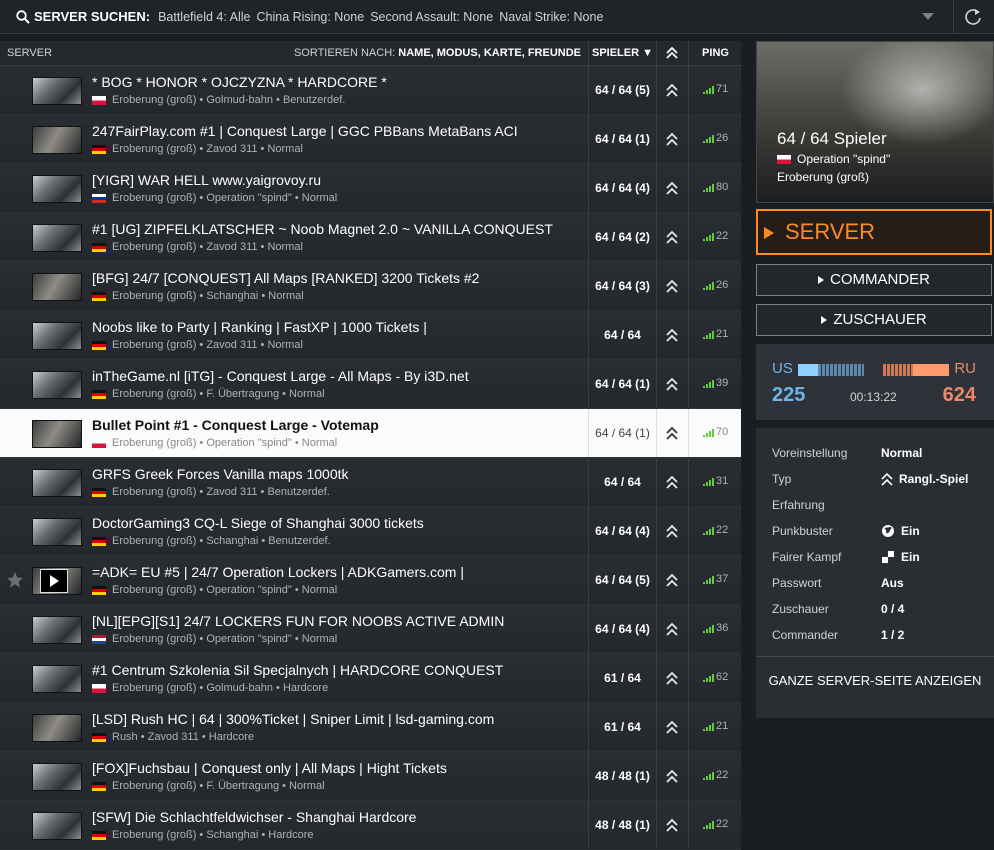 The width and height of the screenshot is (994, 850). Describe the element at coordinates (722, 334) in the screenshot. I see `ping-value: 21` at that location.